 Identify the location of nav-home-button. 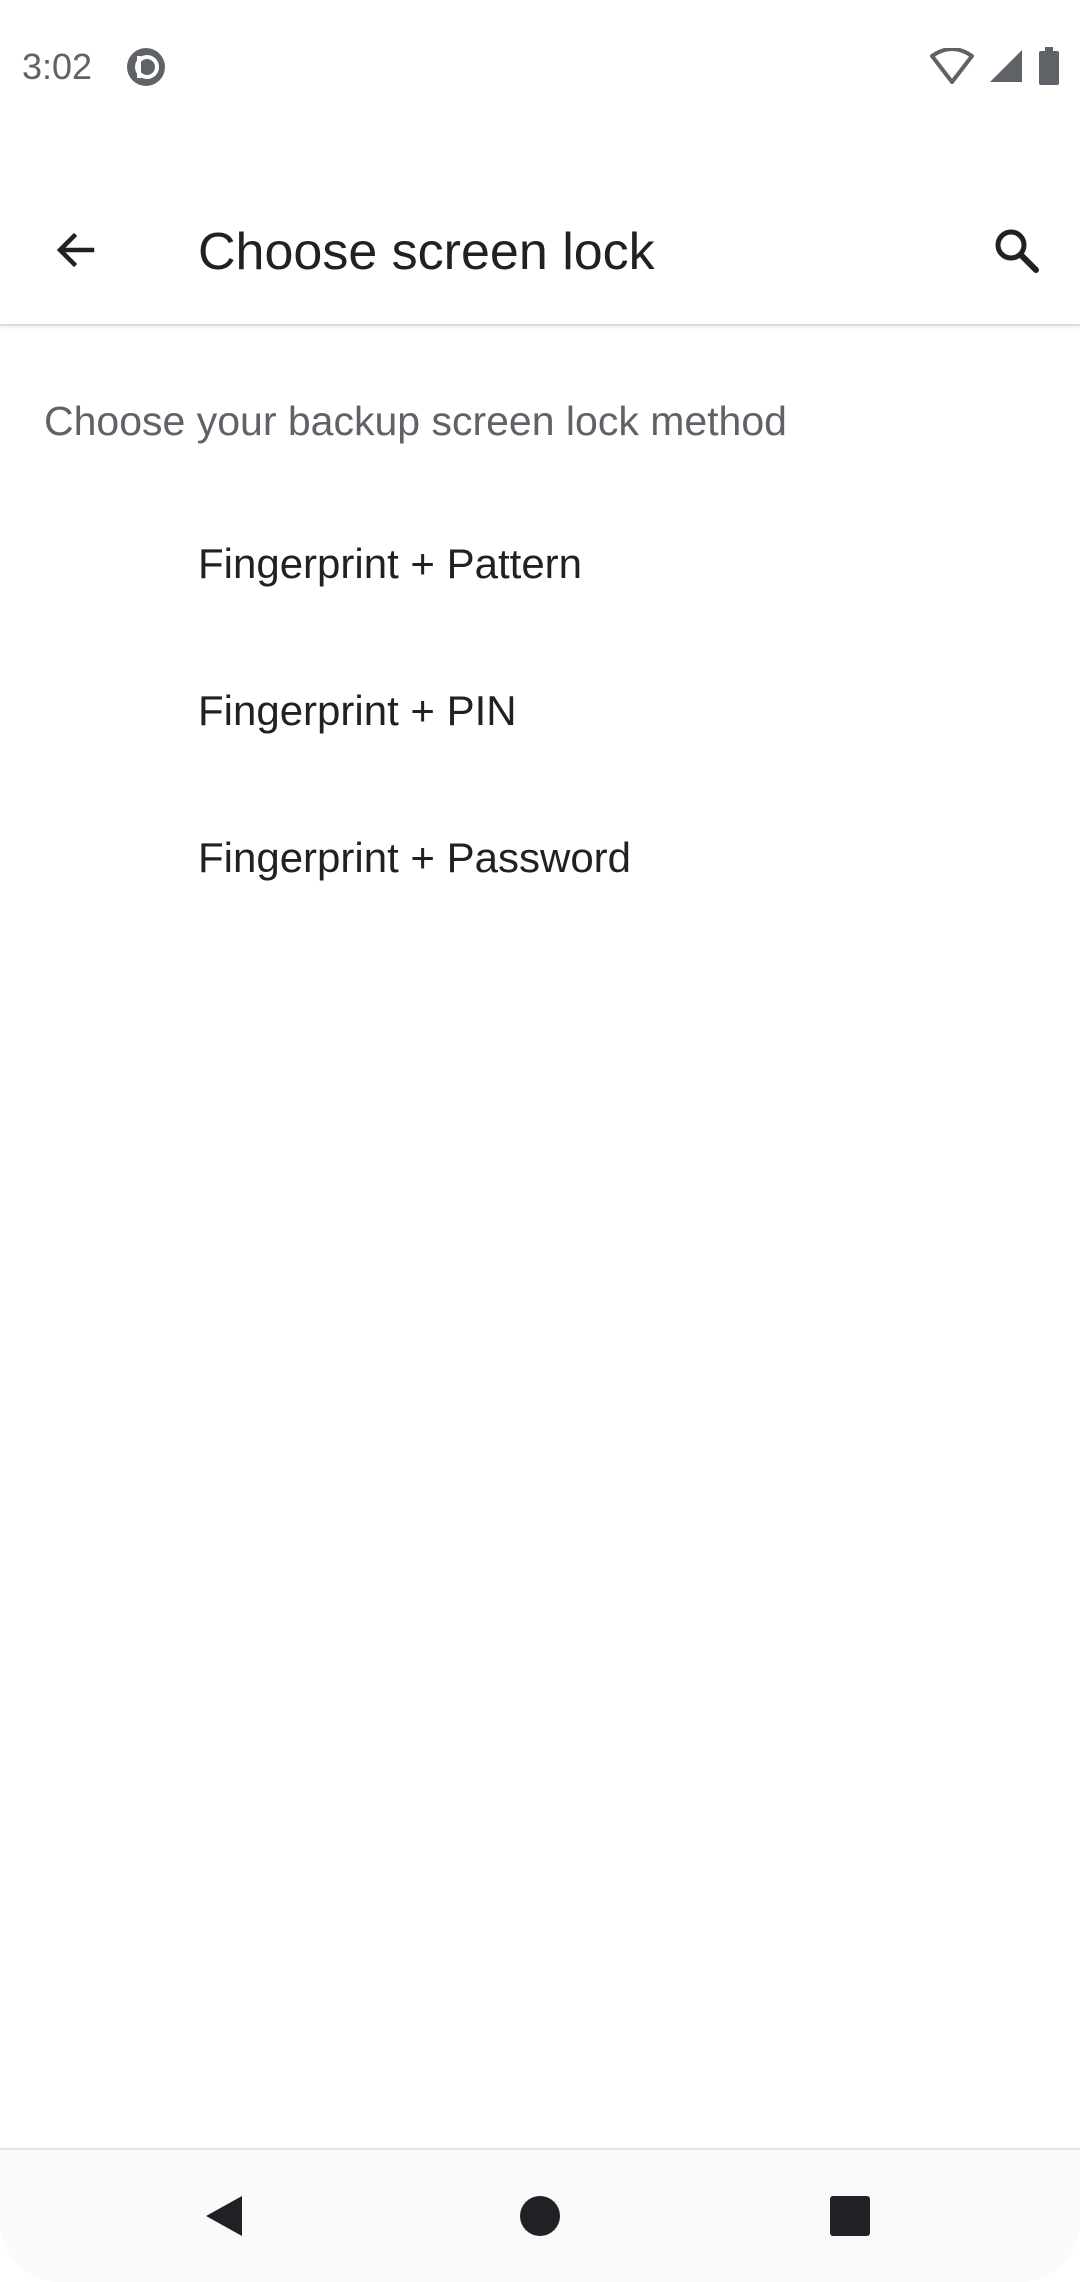
(540, 2218).